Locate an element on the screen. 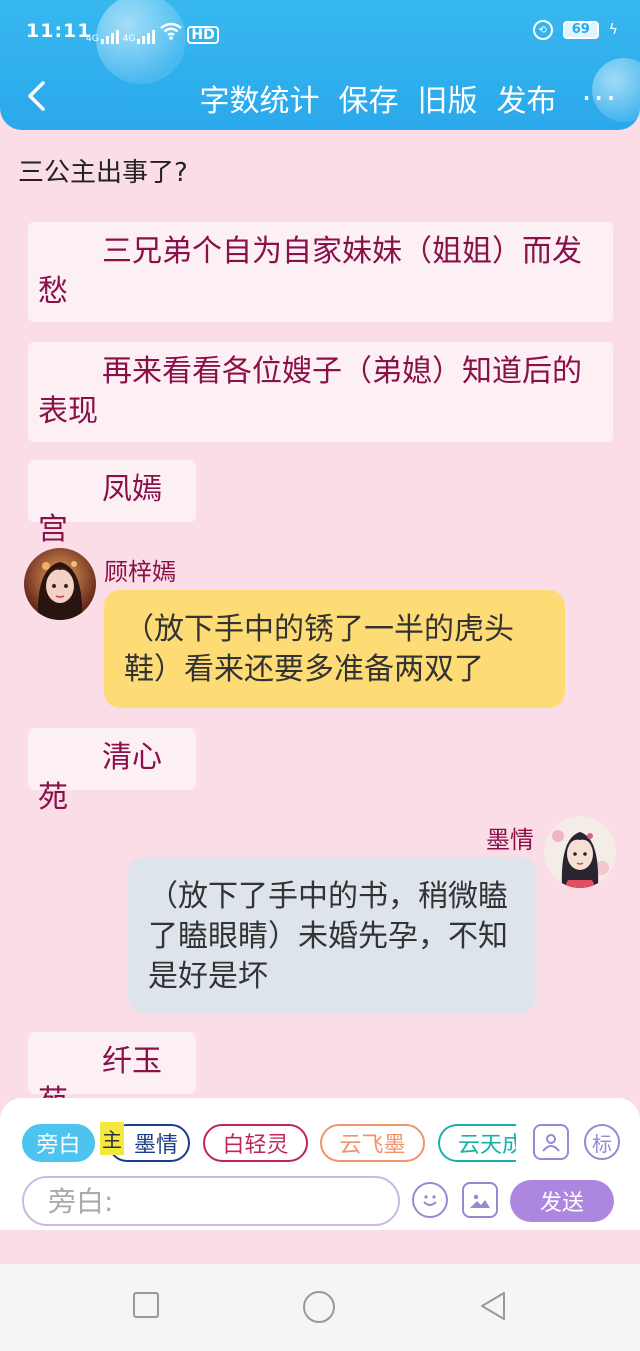 The height and width of the screenshot is (1351, 640). role-chip-label: 墨情 is located at coordinates (155, 1145).